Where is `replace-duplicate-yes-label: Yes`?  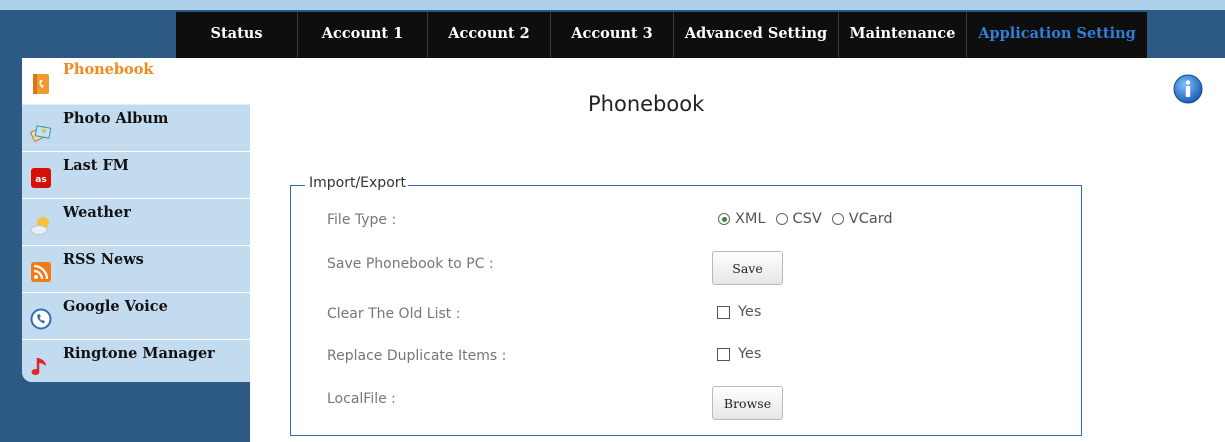
replace-duplicate-yes-label: Yes is located at coordinates (750, 354).